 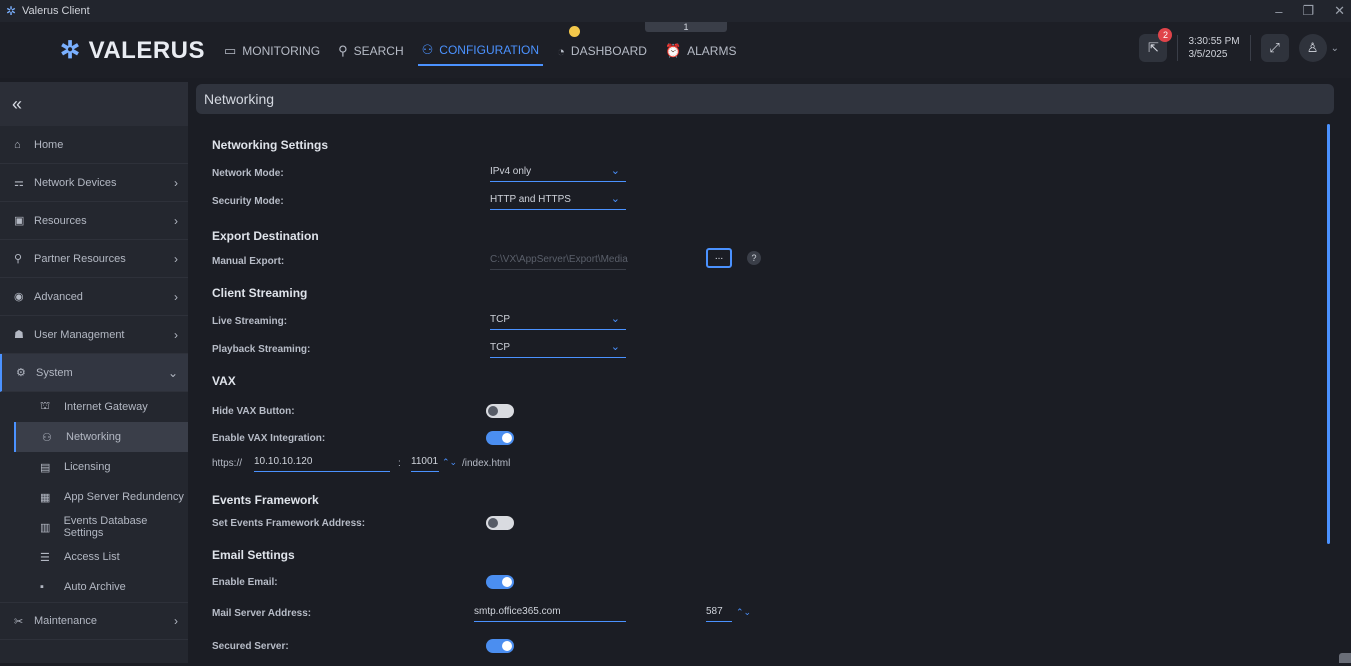 I want to click on sidebar-item-system: ⚙ System ⌄, so click(x=94, y=373).